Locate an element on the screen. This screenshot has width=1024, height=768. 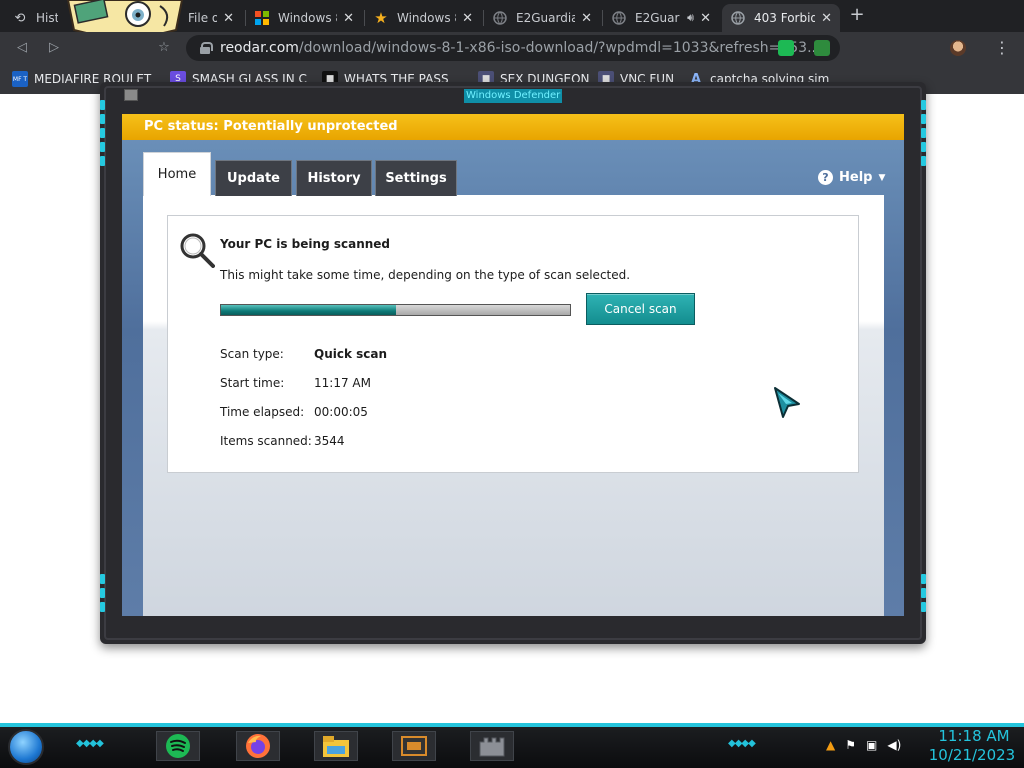
shield-extension-icon is located at coordinates (822, 48).